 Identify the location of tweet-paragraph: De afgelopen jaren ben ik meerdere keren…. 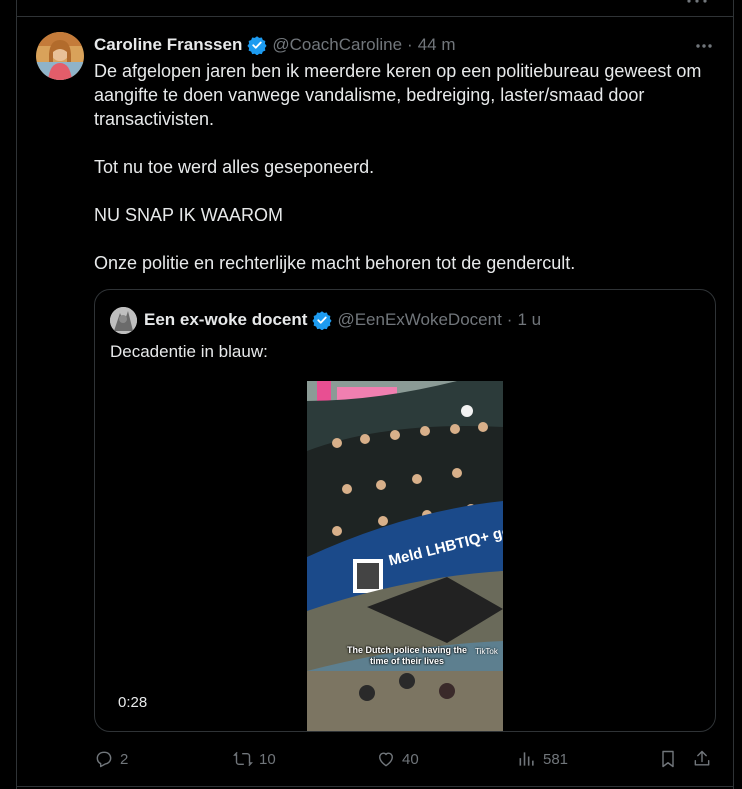
(398, 95).